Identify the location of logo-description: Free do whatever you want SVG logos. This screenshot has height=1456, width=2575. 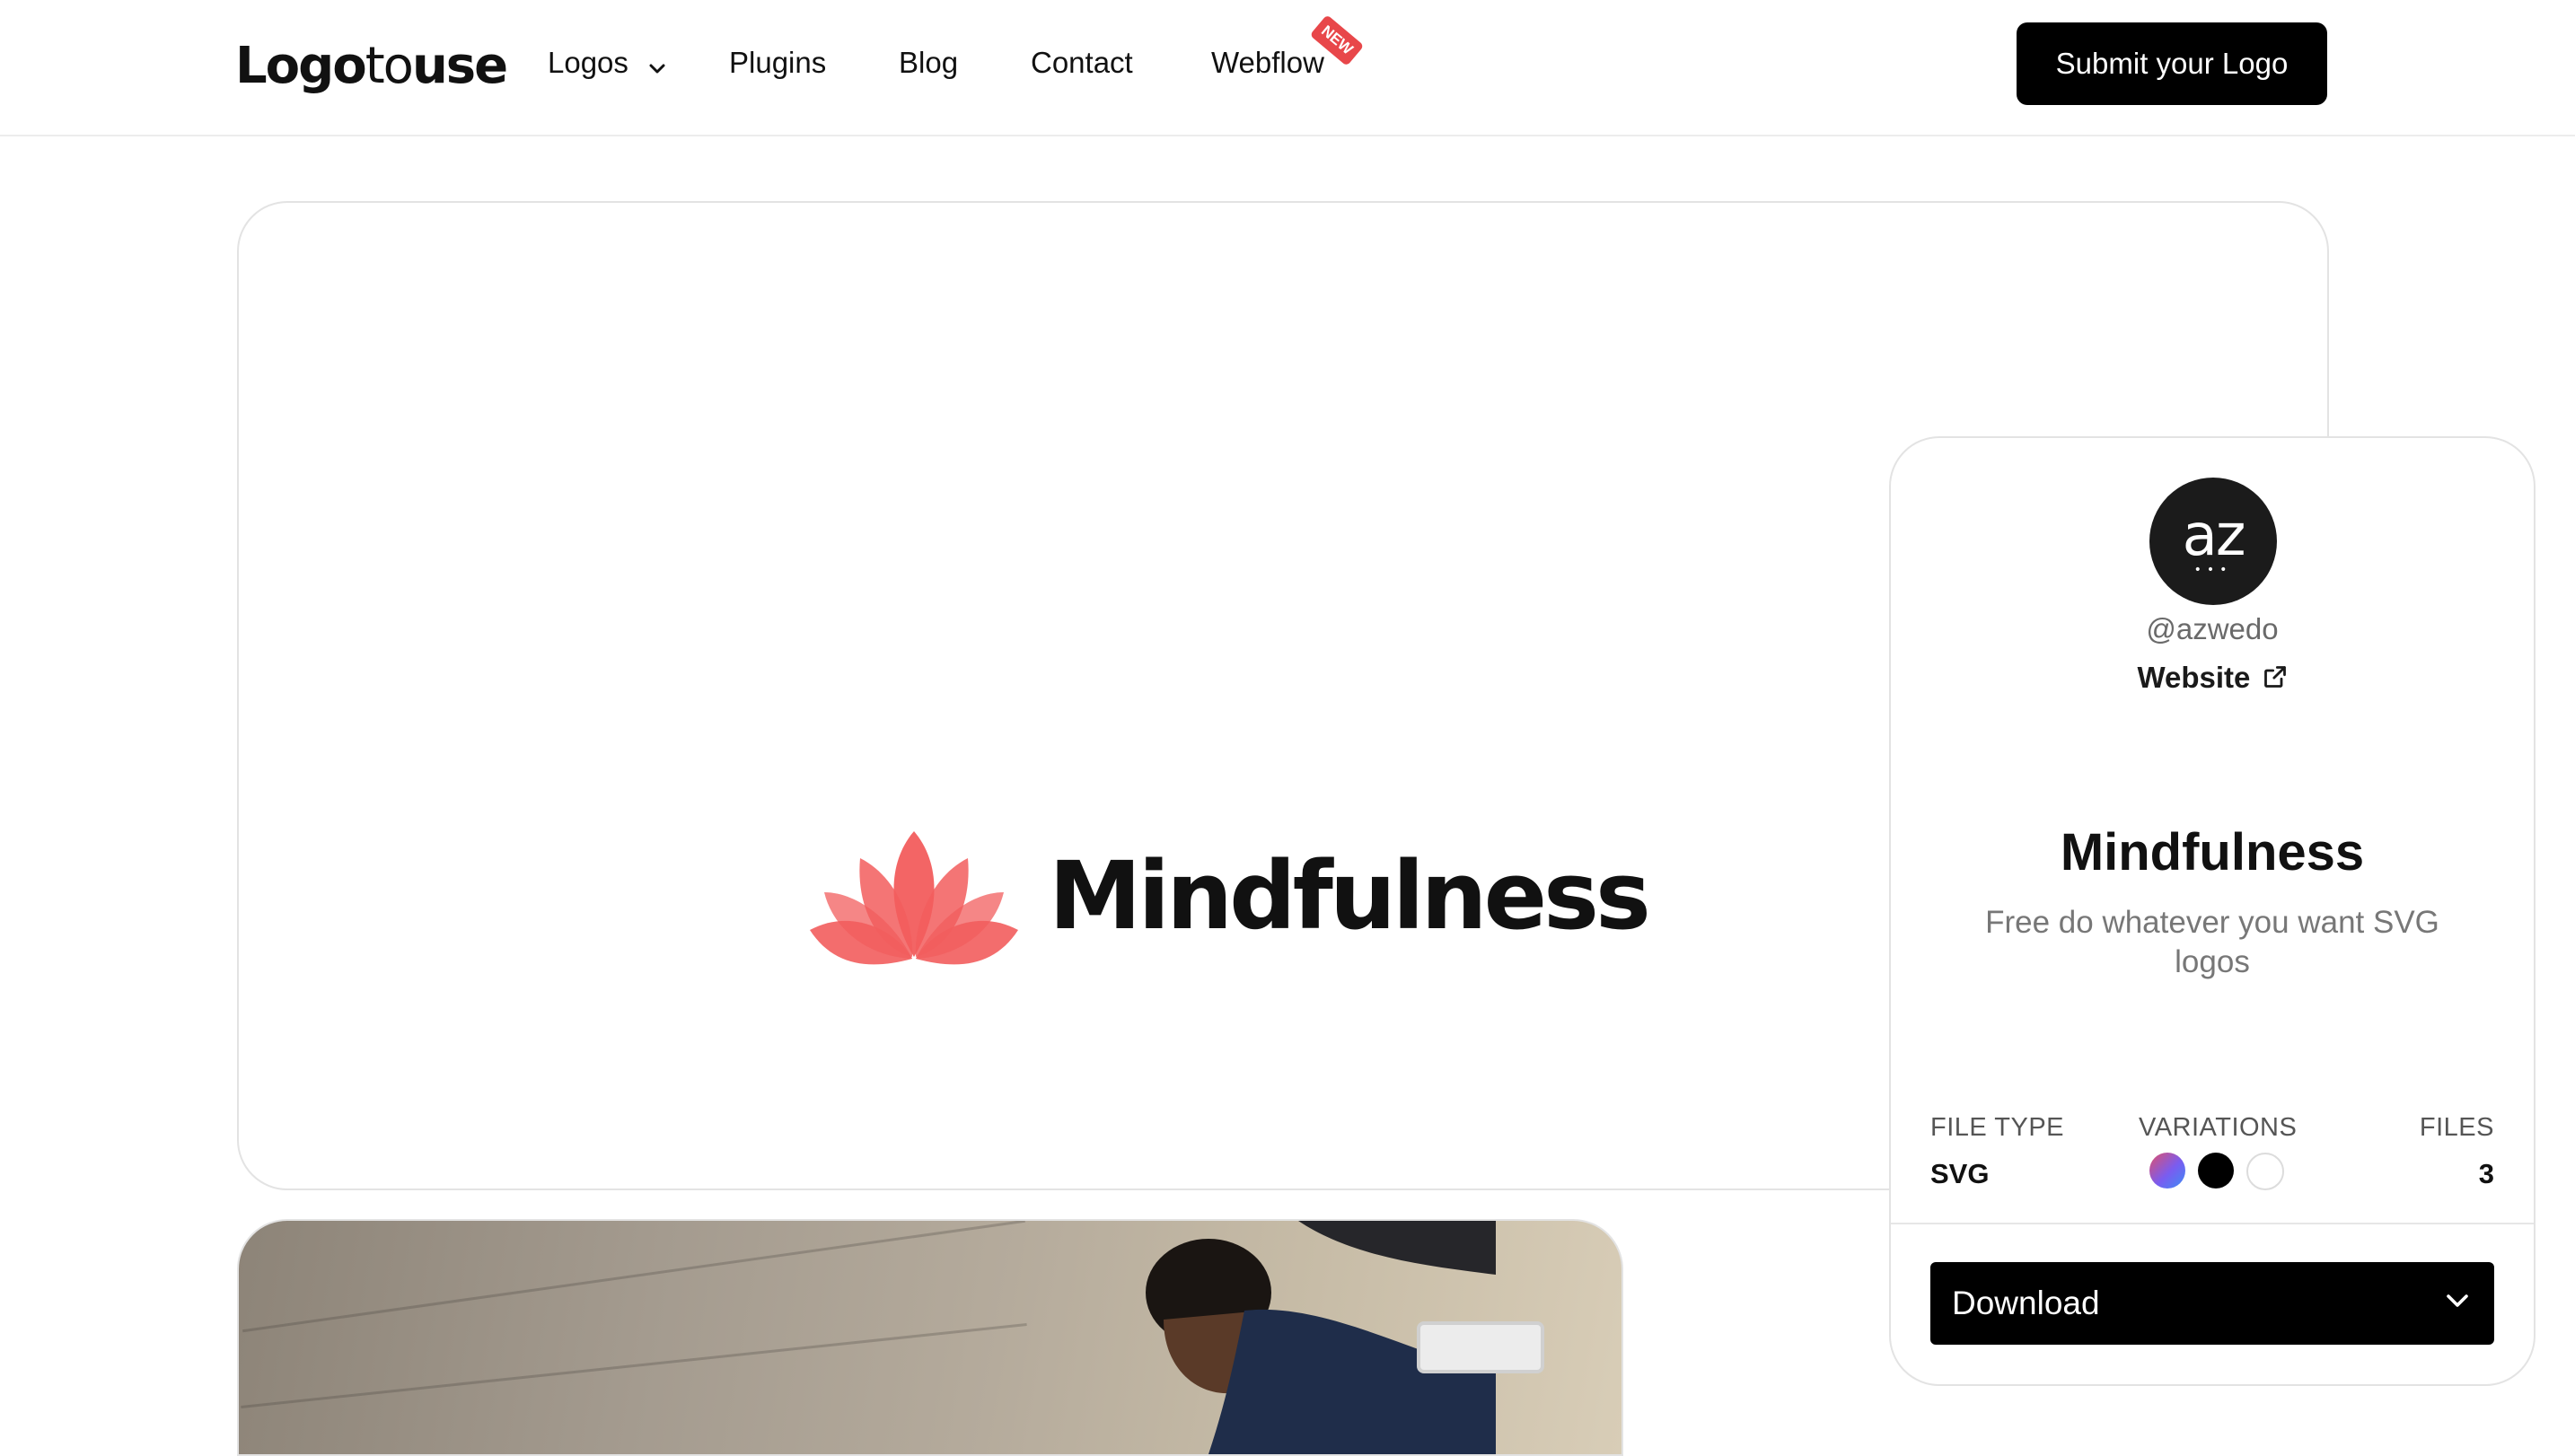
(2212, 942).